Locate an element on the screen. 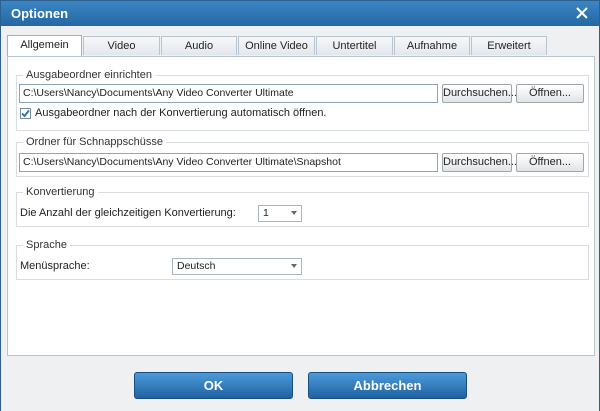  cancel-button: Abbrechen is located at coordinates (387, 385).